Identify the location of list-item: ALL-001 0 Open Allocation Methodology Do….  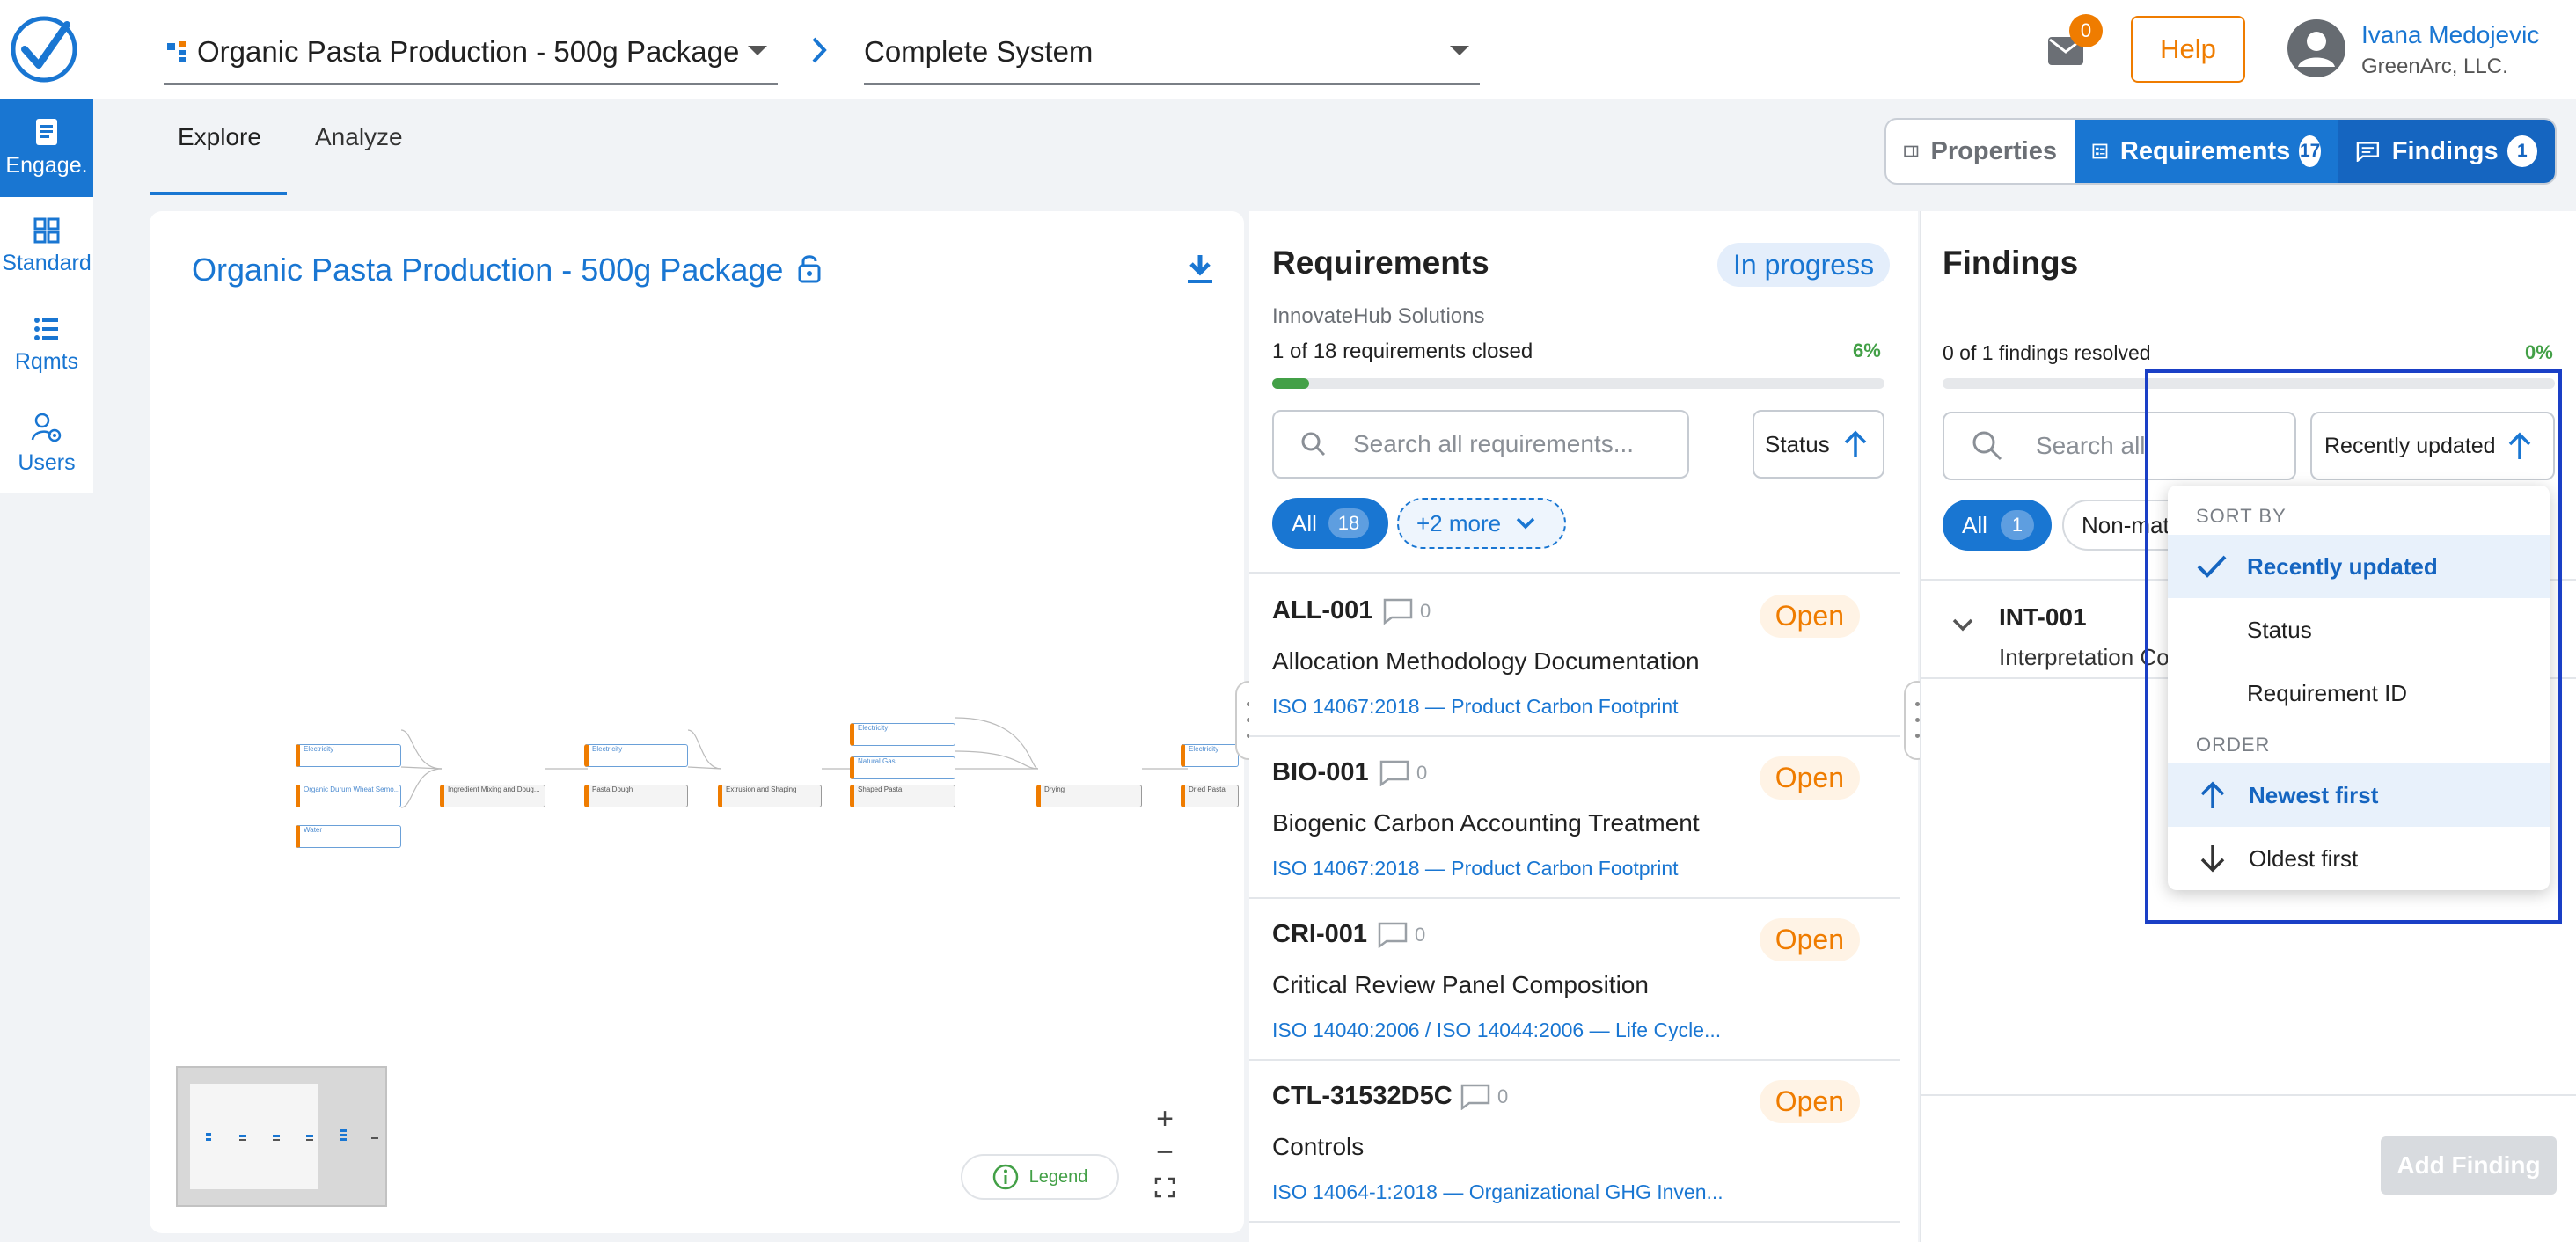
(1574, 655).